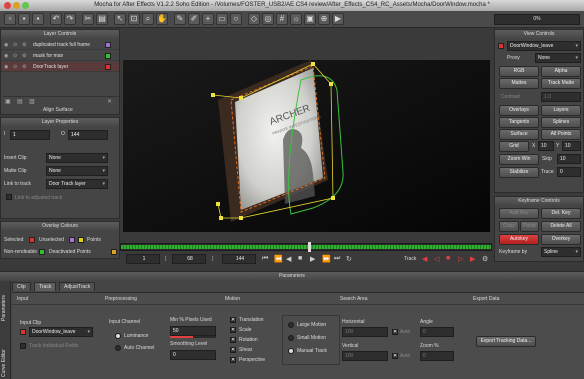  Describe the element at coordinates (529, 226) in the screenshot. I see `paste-key-button: Paste` at that location.